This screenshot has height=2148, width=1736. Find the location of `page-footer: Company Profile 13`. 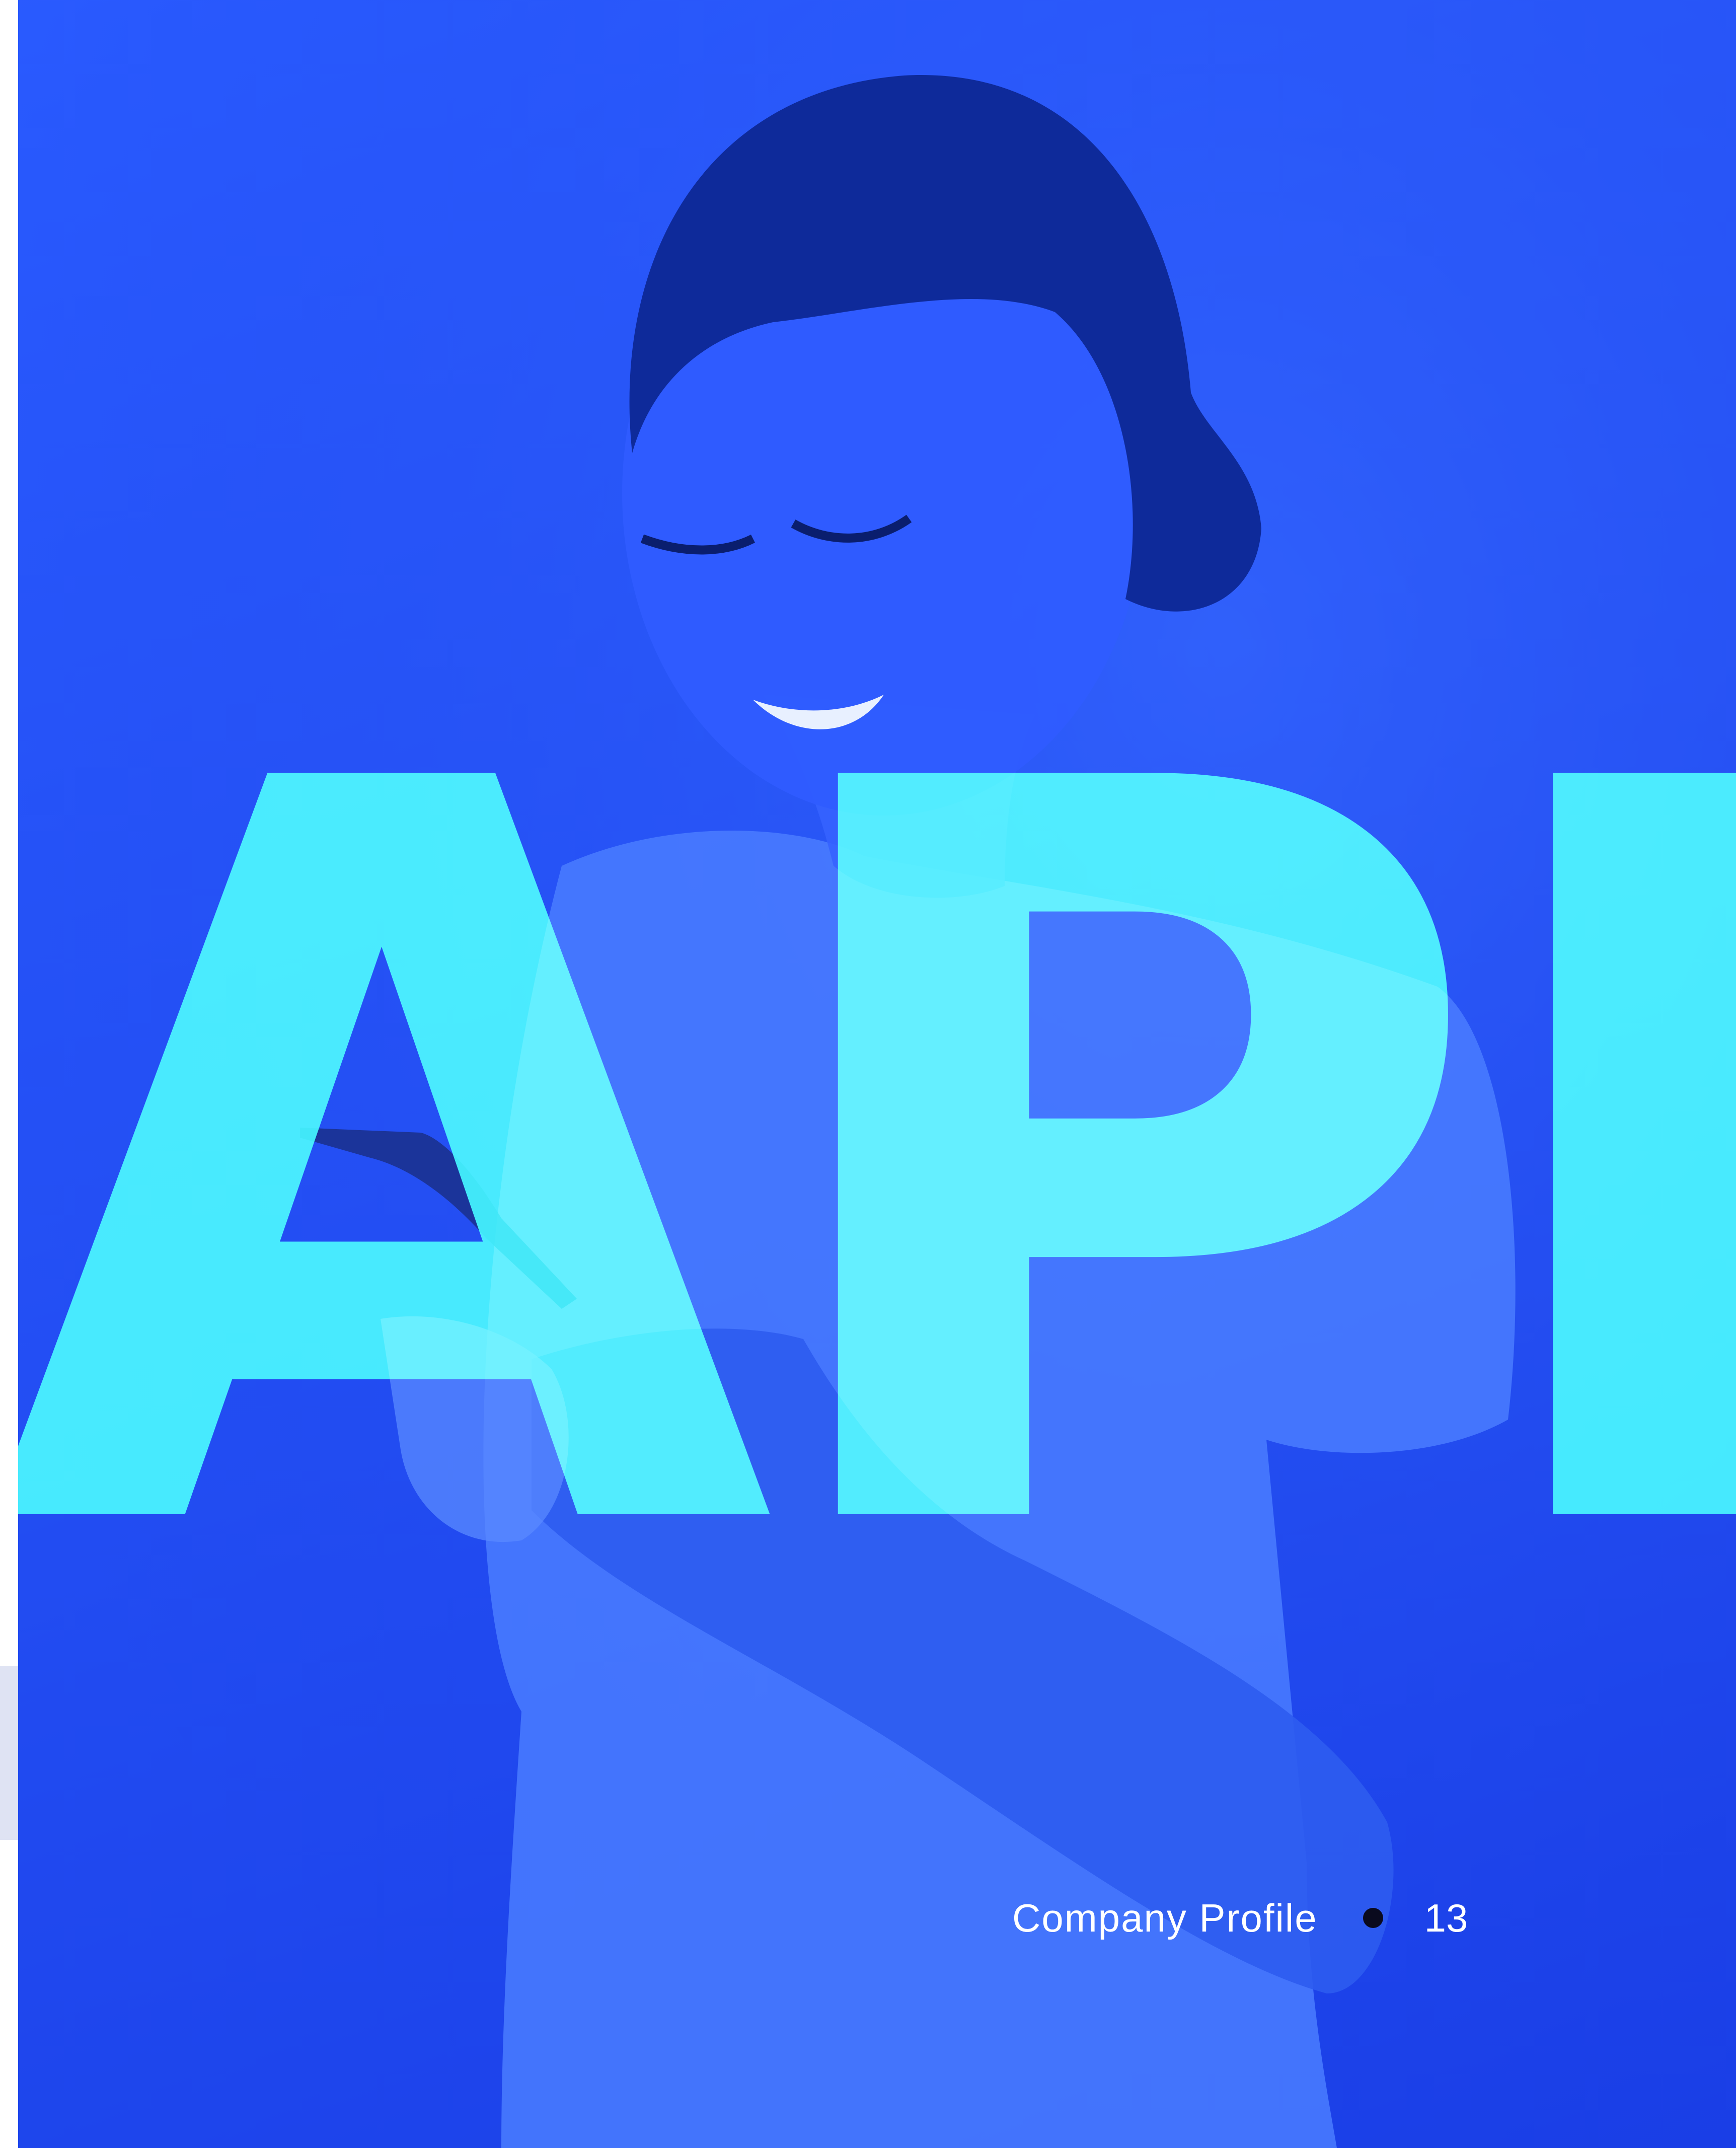

page-footer: Company Profile 13 is located at coordinates (1240, 1918).